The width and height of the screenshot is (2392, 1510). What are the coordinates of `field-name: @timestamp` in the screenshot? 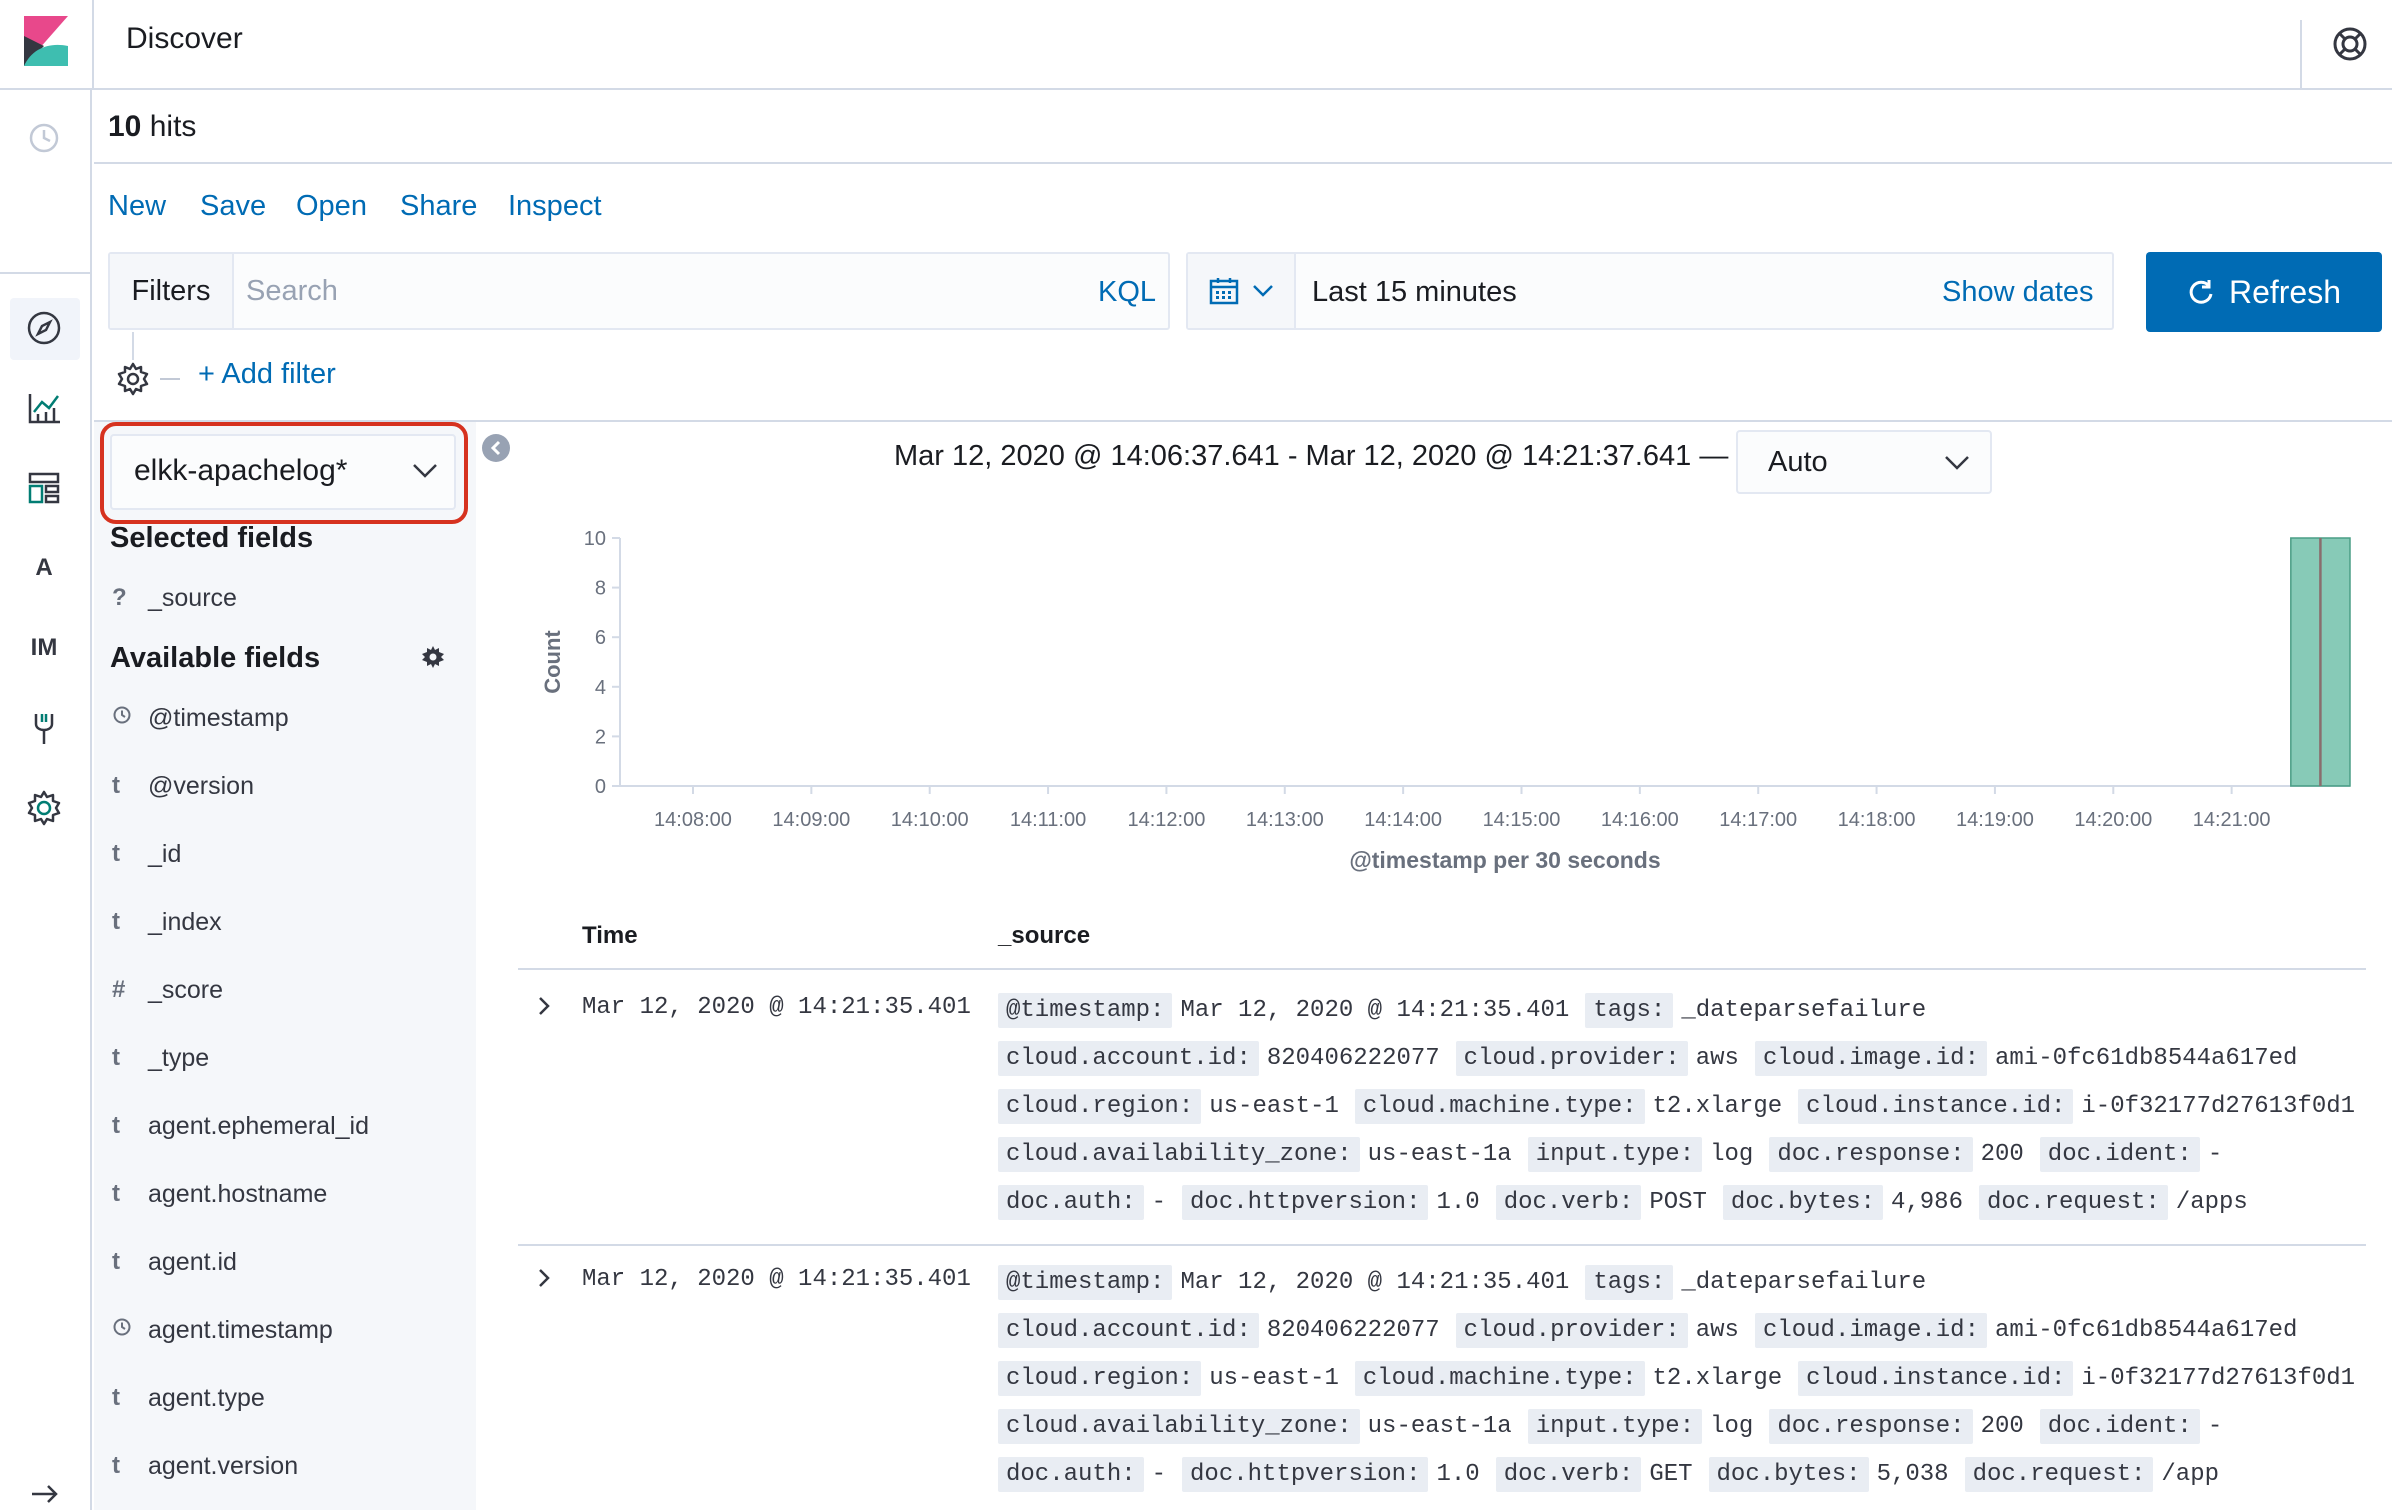 It's located at (218, 717).